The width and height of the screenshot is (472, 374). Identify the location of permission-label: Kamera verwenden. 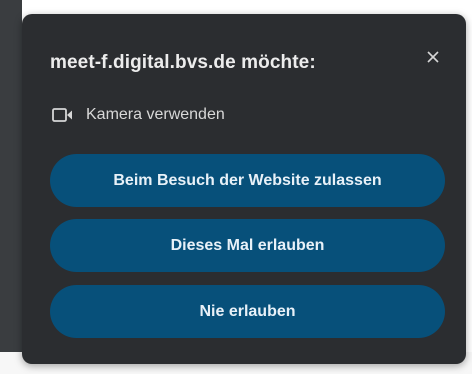
(155, 114).